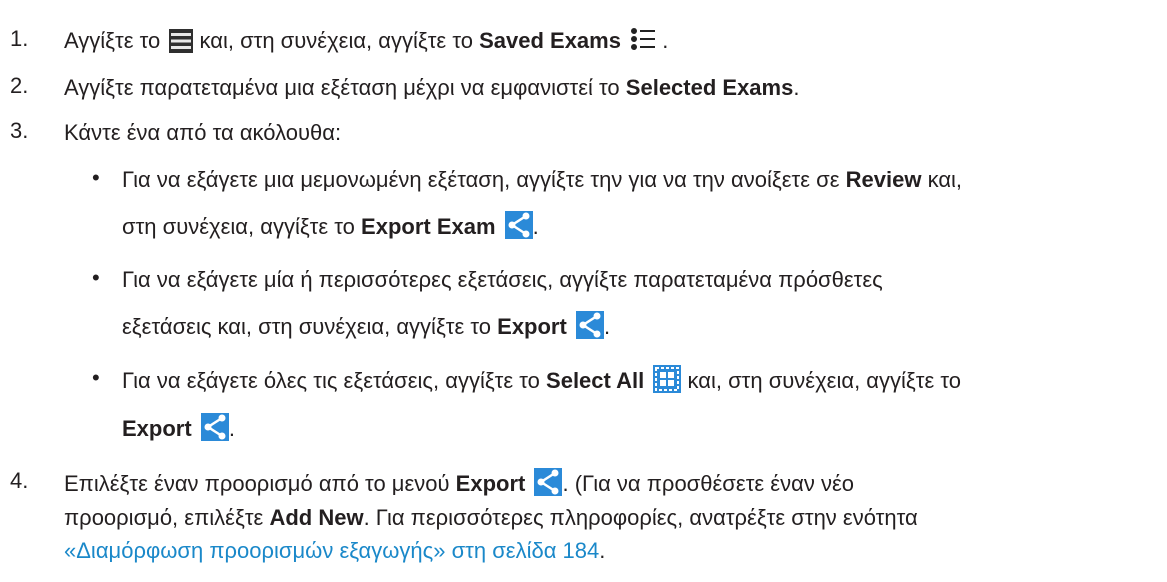 The width and height of the screenshot is (1167, 582). What do you see at coordinates (19, 85) in the screenshot?
I see `step-number: 2.` at bounding box center [19, 85].